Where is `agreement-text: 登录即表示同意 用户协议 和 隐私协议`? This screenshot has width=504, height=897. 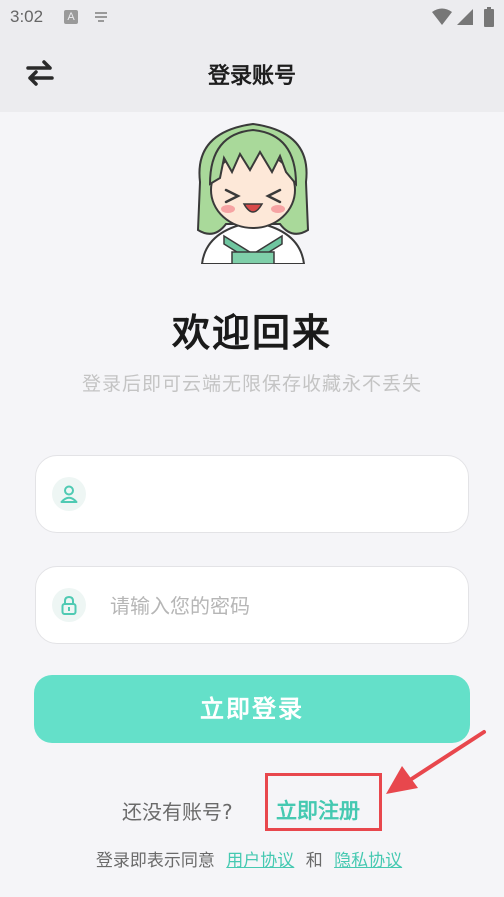
agreement-text: 登录即表示同意 用户协议 和 隐私协议 is located at coordinates (252, 858).